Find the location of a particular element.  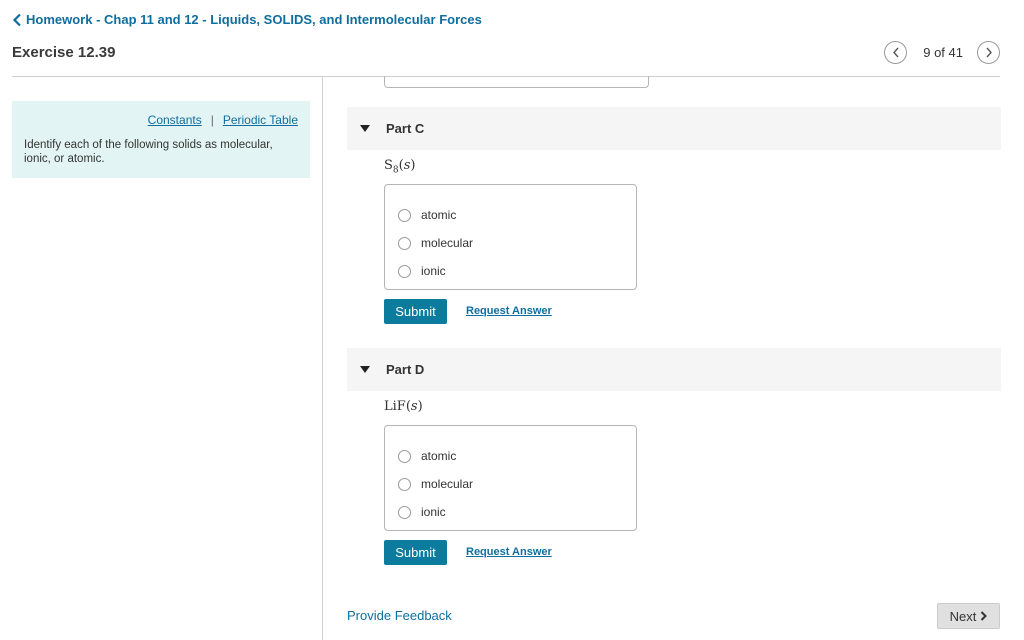

column-divider is located at coordinates (322, 358).